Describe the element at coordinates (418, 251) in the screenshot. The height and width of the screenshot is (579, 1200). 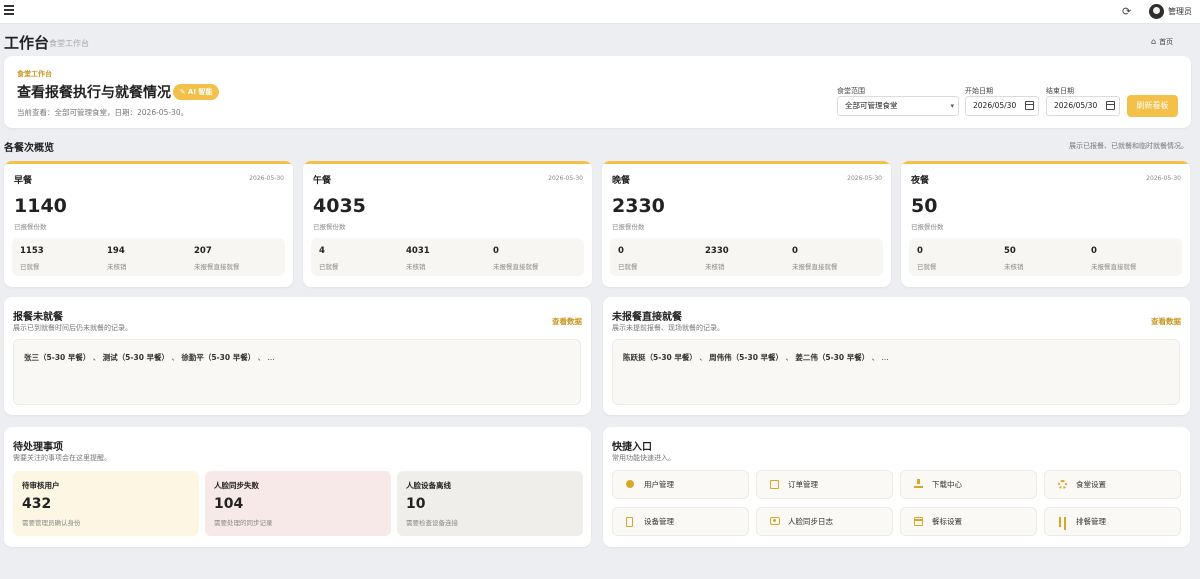
I see `unverified-count: 4031` at that location.